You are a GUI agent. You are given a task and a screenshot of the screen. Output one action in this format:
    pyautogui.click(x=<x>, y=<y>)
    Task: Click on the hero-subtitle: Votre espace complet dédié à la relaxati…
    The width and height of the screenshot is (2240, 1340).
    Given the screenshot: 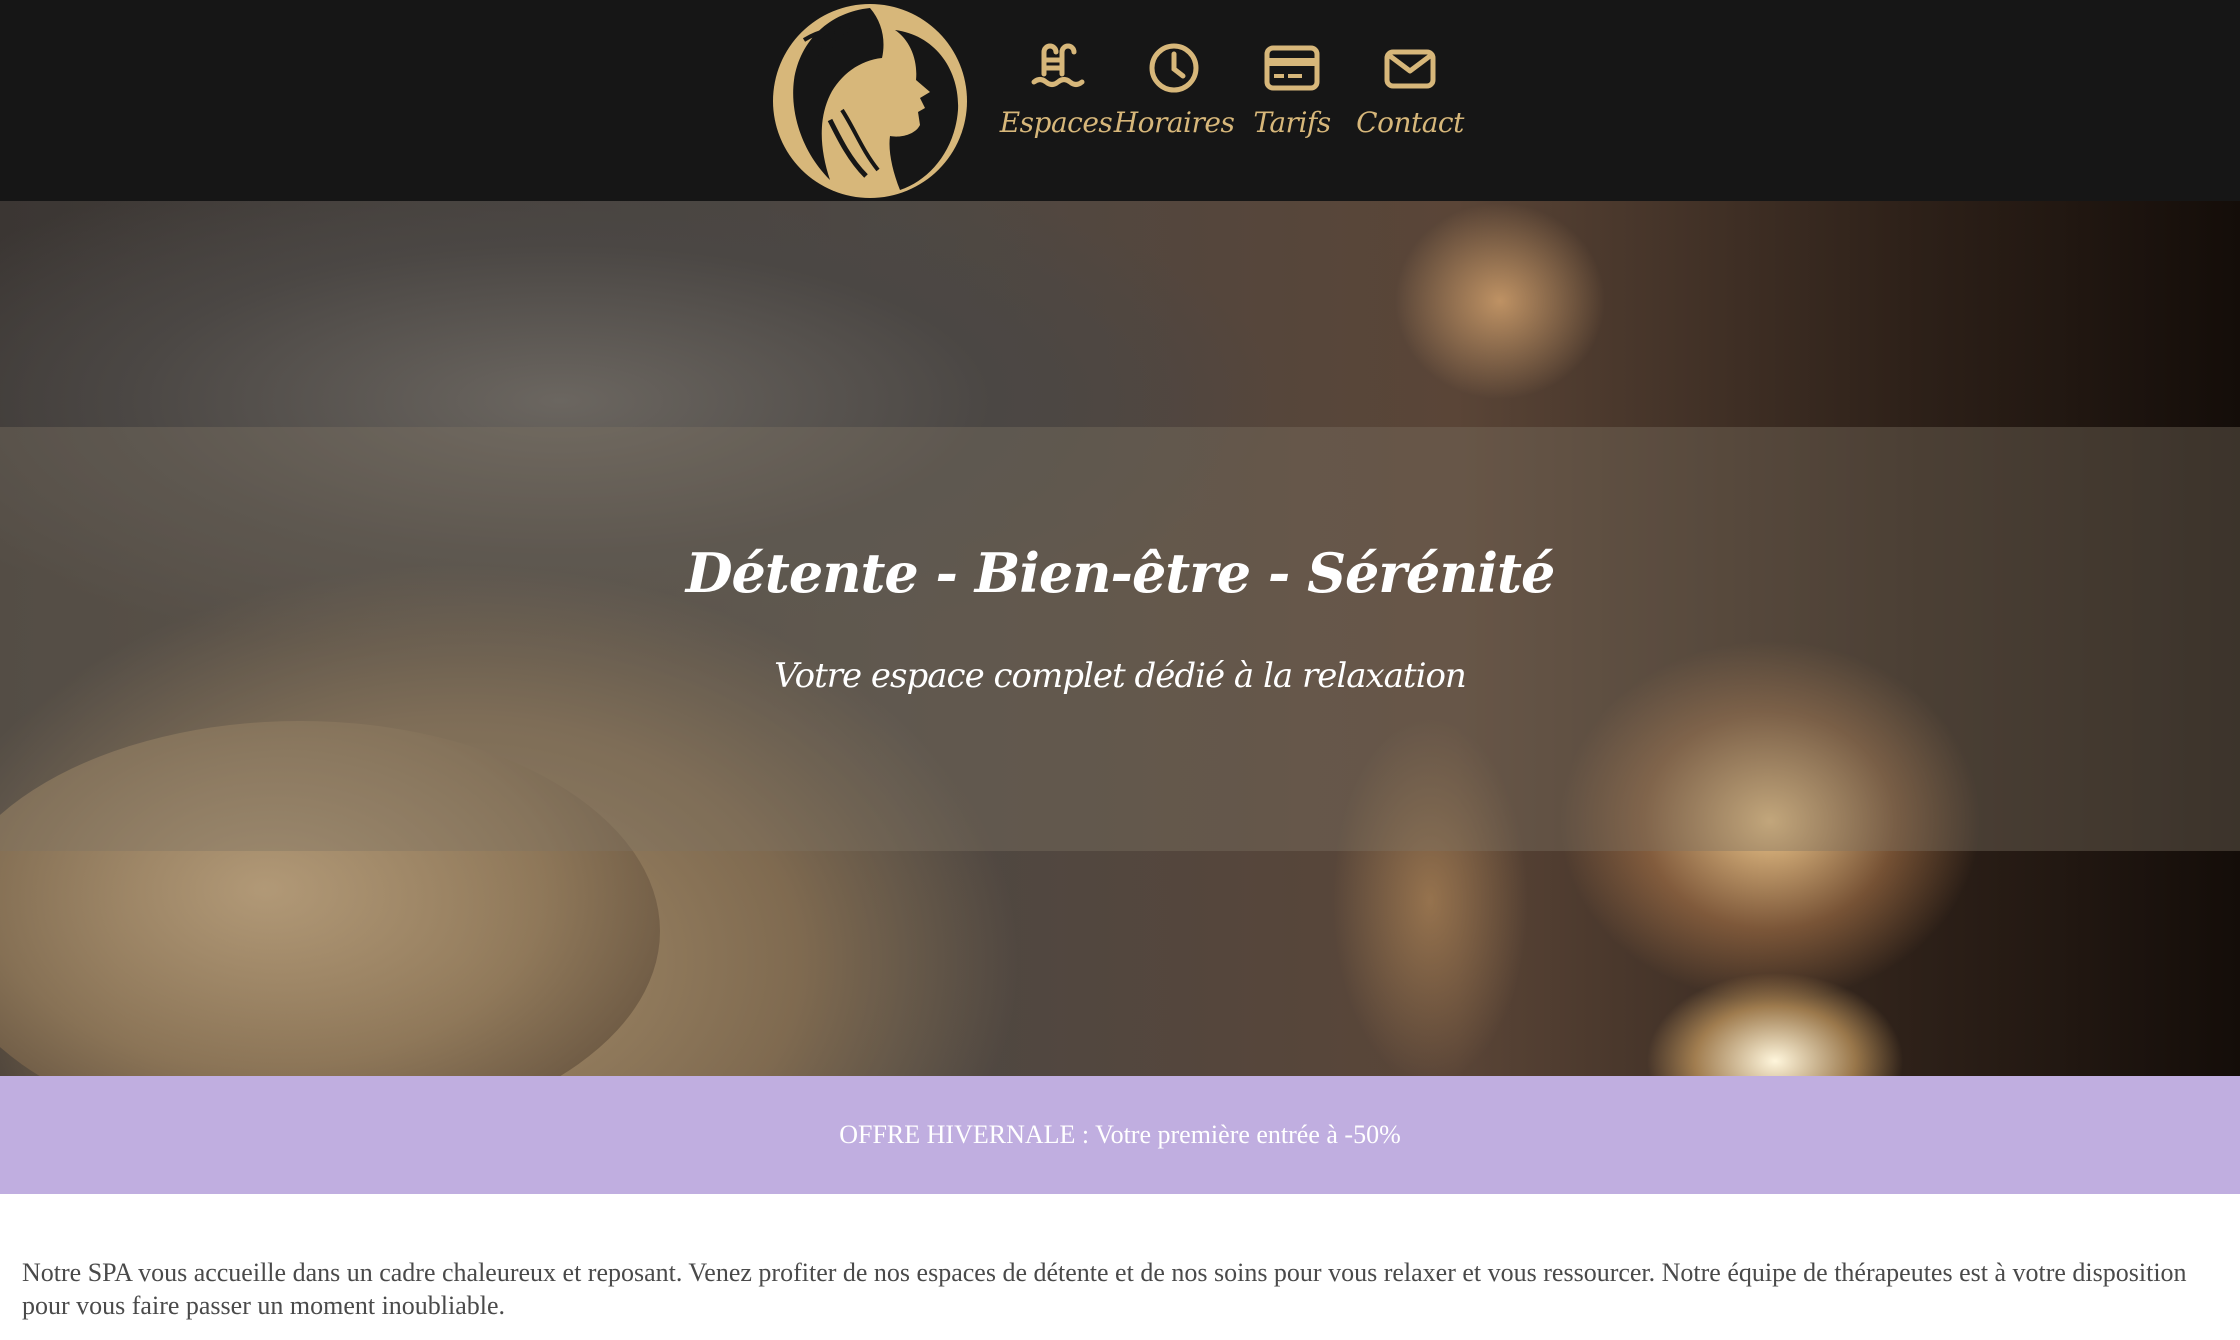 What is the action you would take?
    pyautogui.click(x=1120, y=676)
    